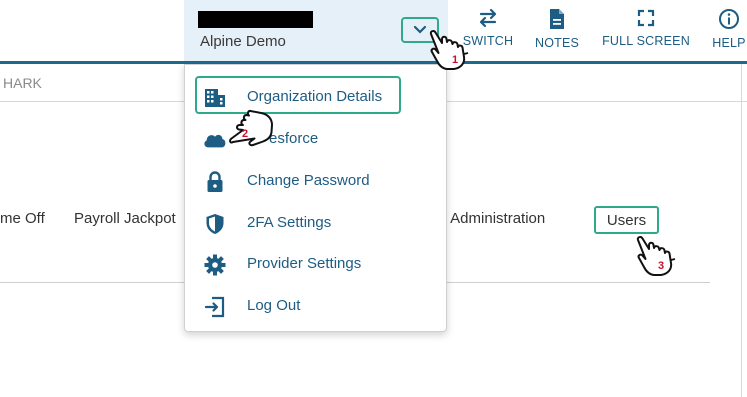  Describe the element at coordinates (316, 306) in the screenshot. I see `dropdown-item-log-out: Log Out` at that location.